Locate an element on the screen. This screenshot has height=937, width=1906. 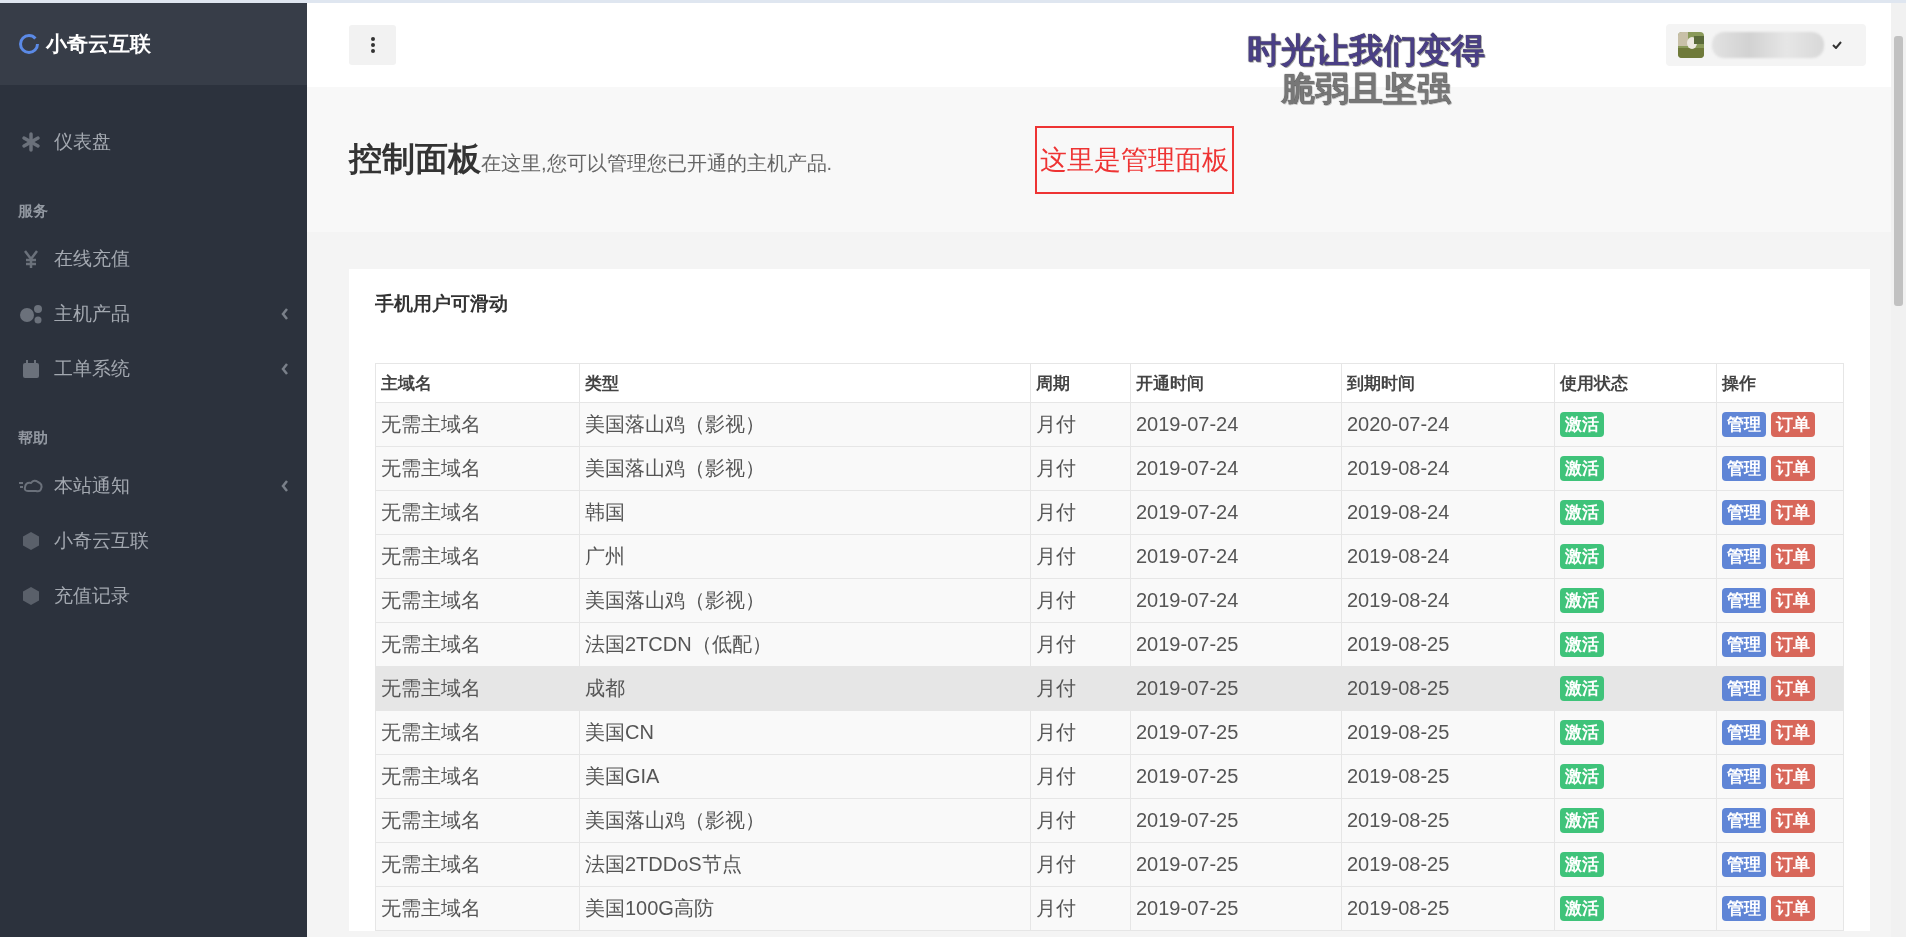
ring-icon is located at coordinates (29, 44).